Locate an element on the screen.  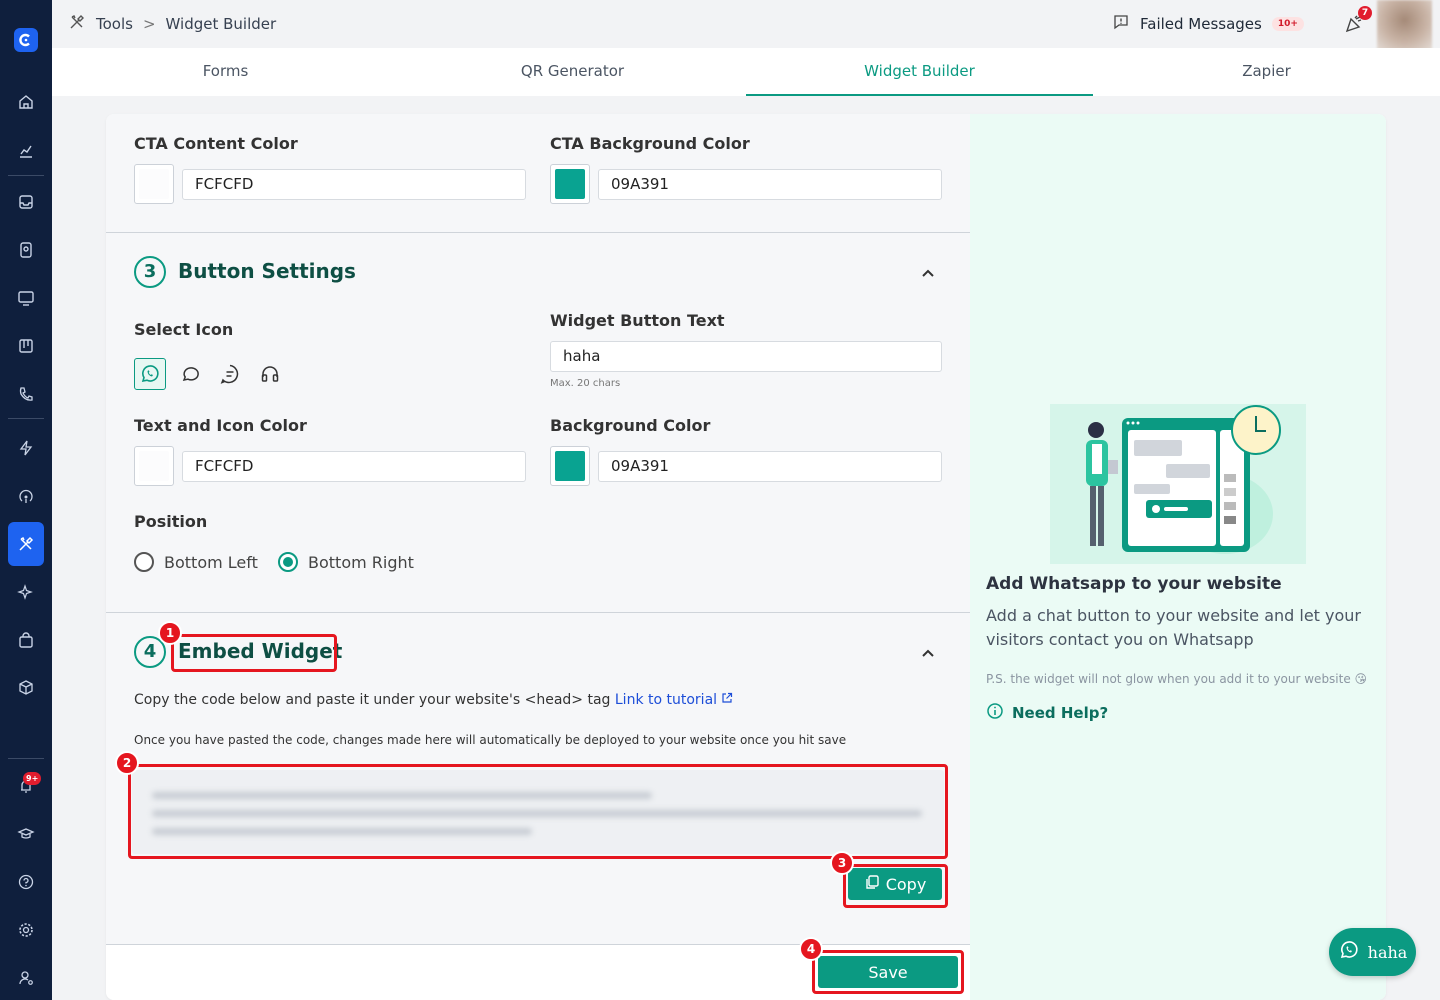
background-color-swatch is located at coordinates (570, 466).